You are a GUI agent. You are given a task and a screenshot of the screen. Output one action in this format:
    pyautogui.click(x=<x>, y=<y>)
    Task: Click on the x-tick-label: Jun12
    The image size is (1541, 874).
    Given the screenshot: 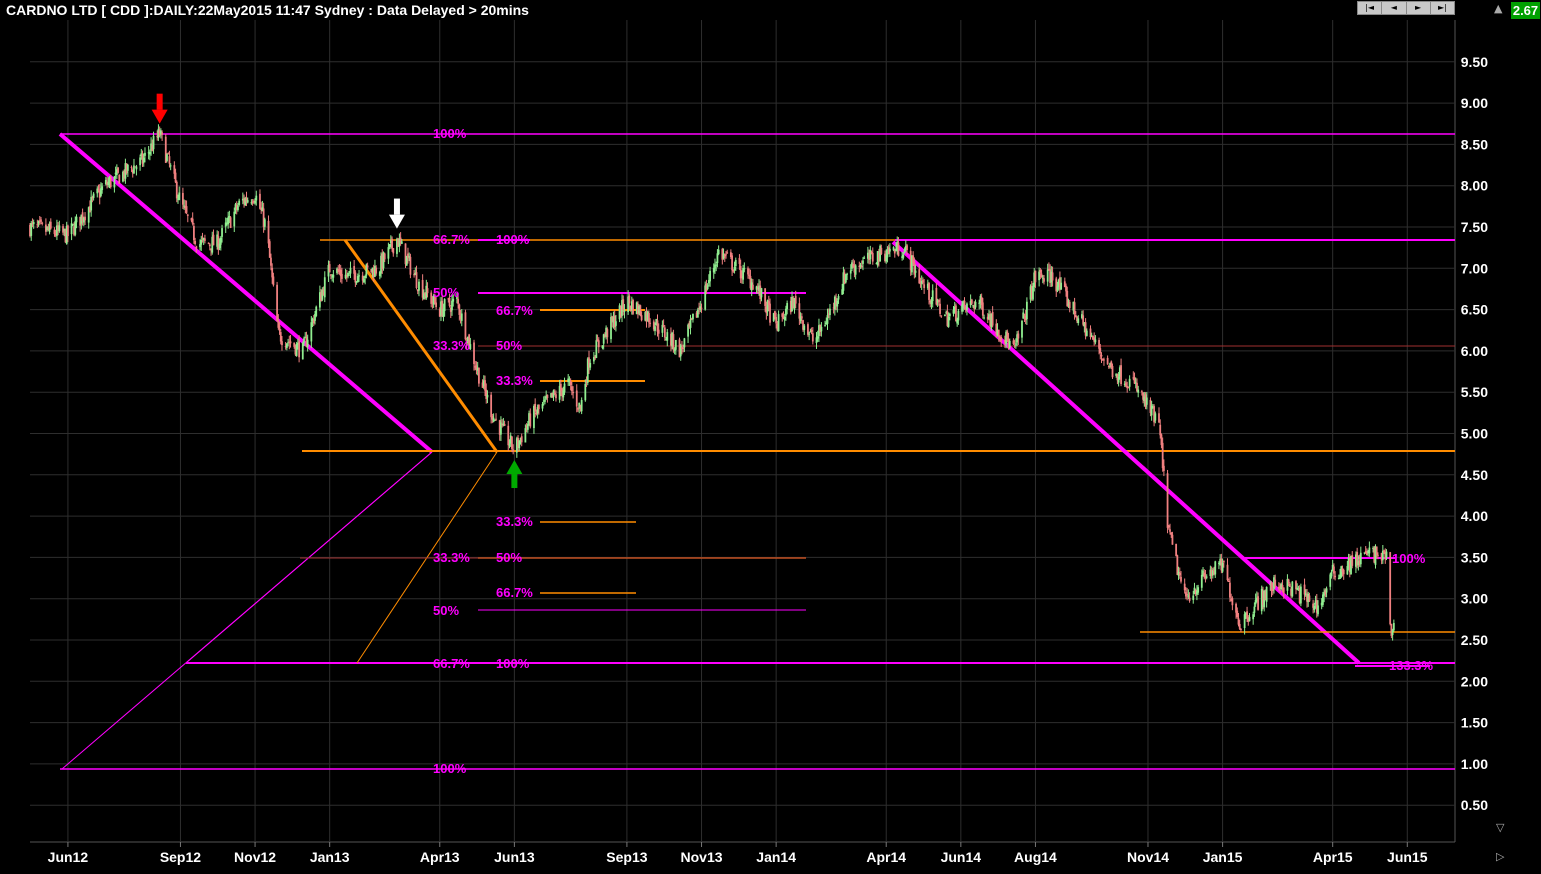 What is the action you would take?
    pyautogui.click(x=68, y=857)
    